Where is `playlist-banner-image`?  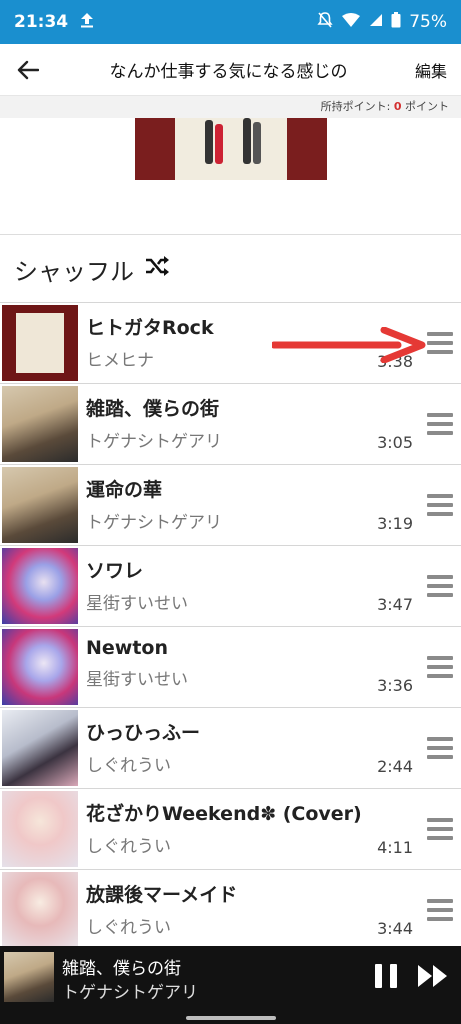 playlist-banner-image is located at coordinates (231, 149).